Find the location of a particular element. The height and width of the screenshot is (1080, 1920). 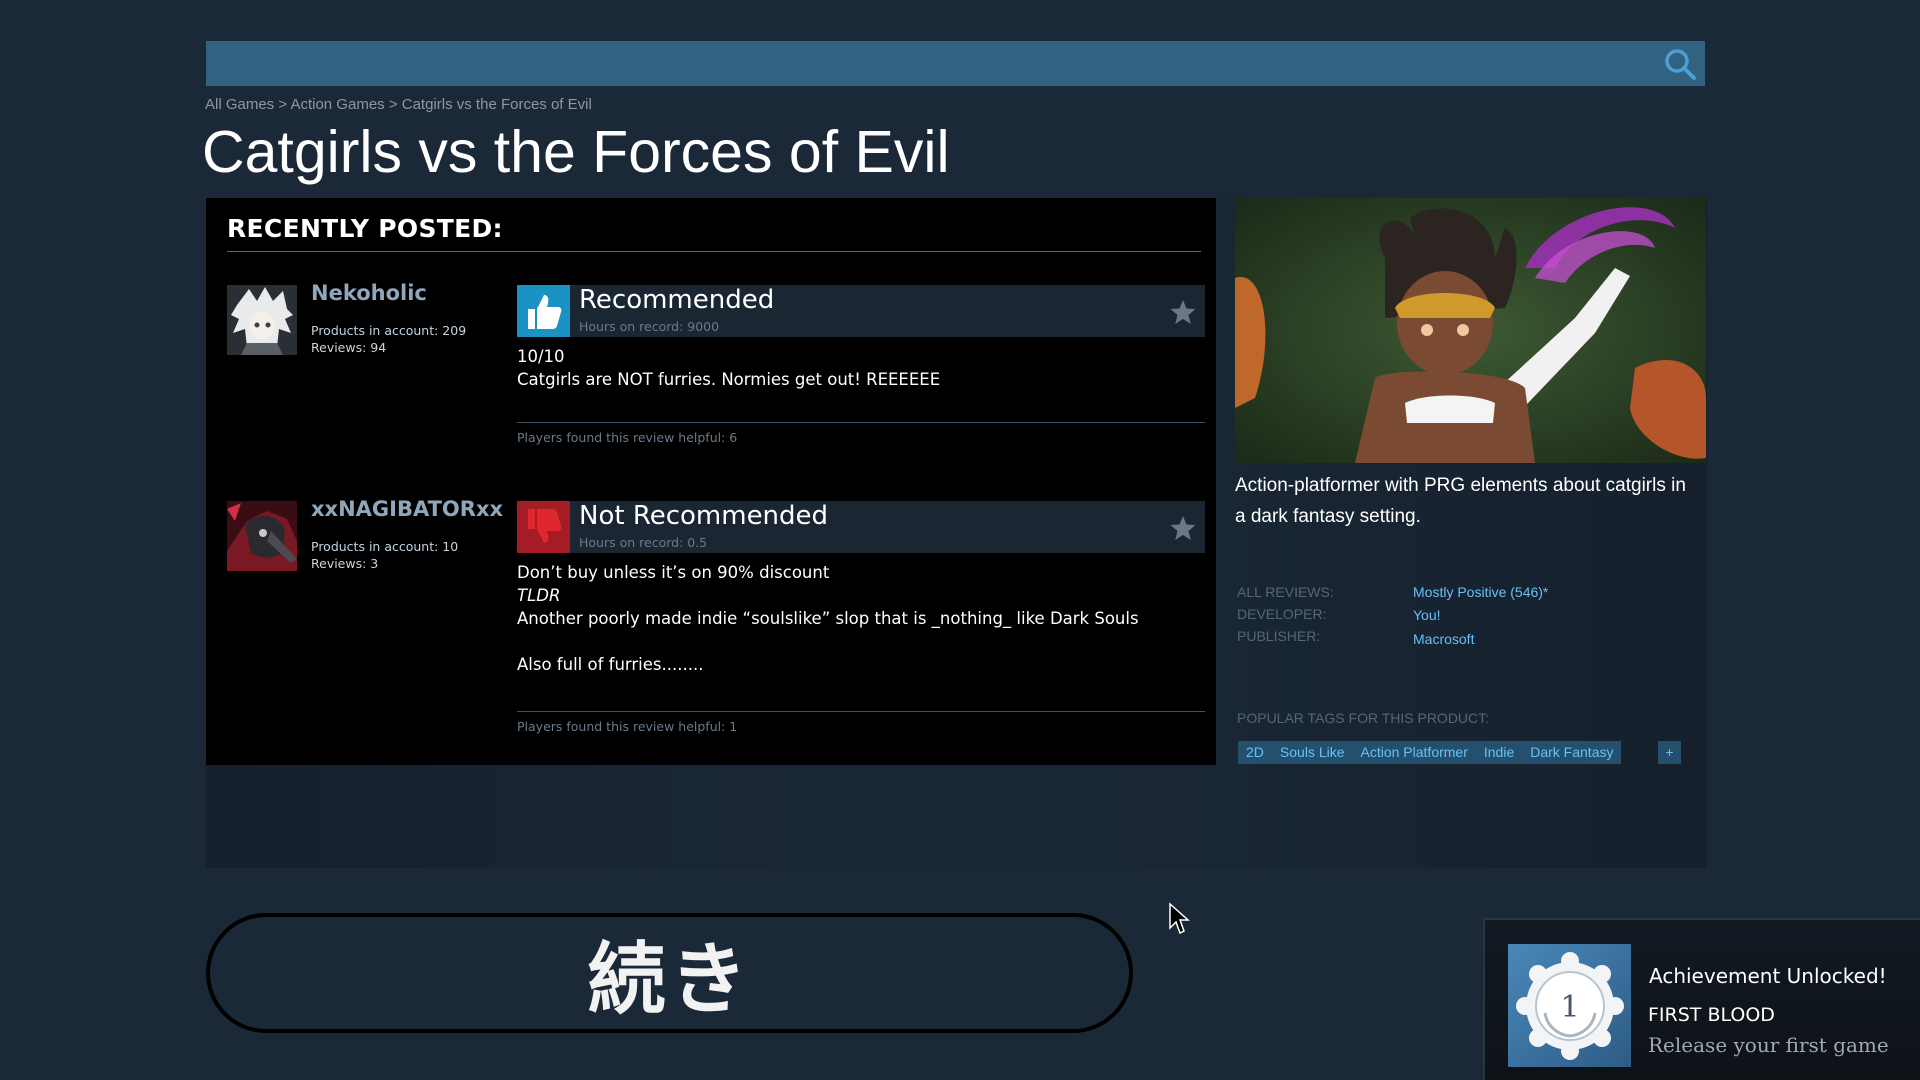

search-icon is located at coordinates (1680, 64).